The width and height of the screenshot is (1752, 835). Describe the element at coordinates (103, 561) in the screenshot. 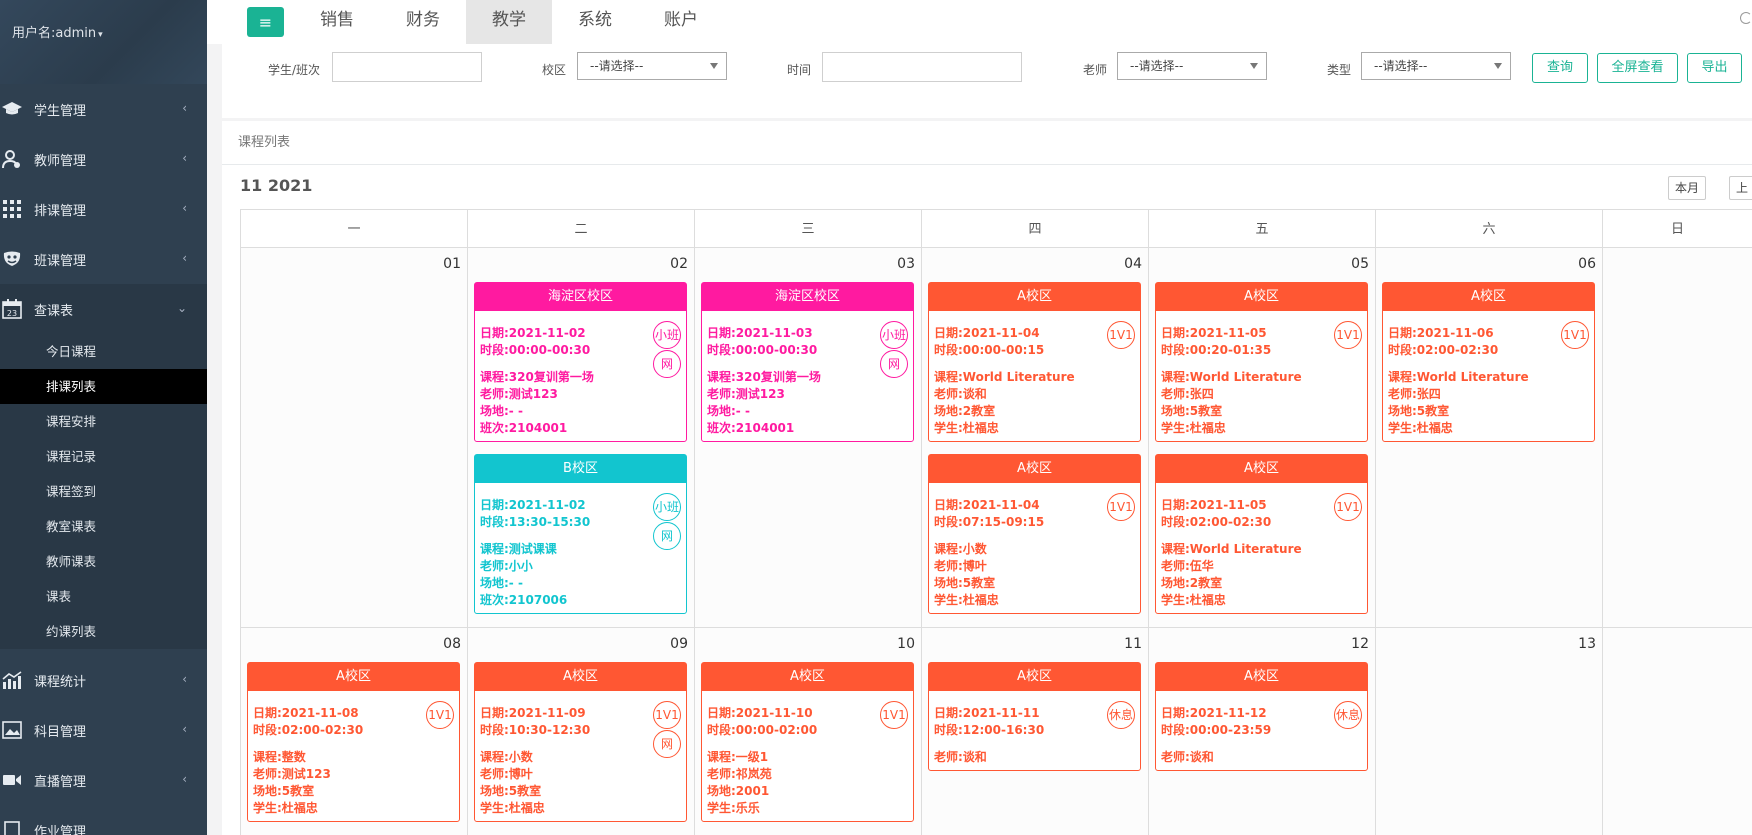

I see `submenu-item-teacher-schedule: 教师课表` at that location.